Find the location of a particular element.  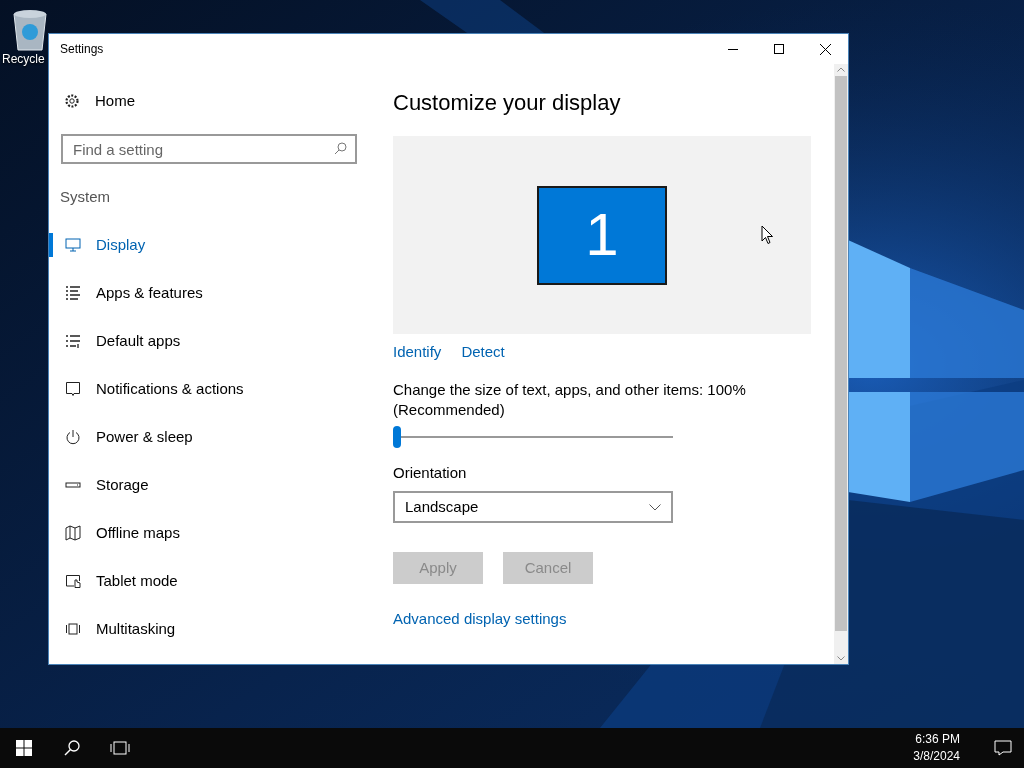

scrollbar is located at coordinates (841, 364).